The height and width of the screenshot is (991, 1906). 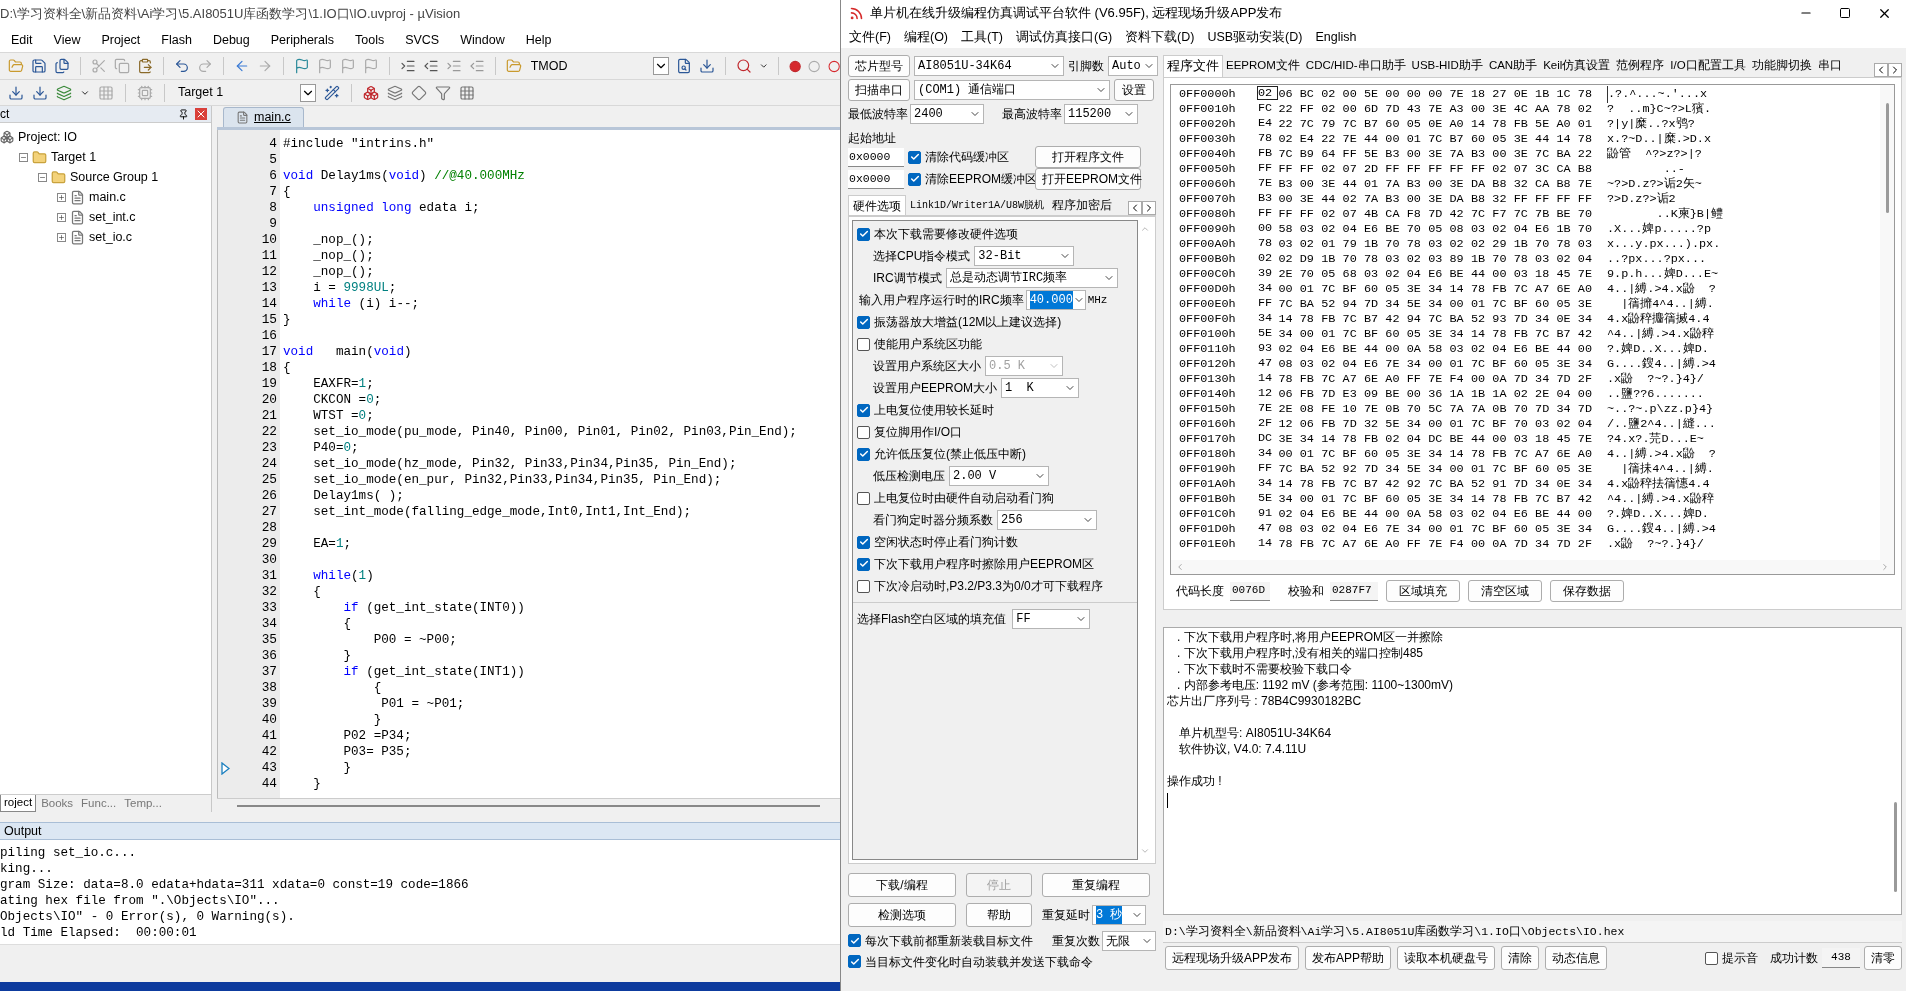 What do you see at coordinates (1576, 958) in the screenshot?
I see `action-button: 动态信息` at bounding box center [1576, 958].